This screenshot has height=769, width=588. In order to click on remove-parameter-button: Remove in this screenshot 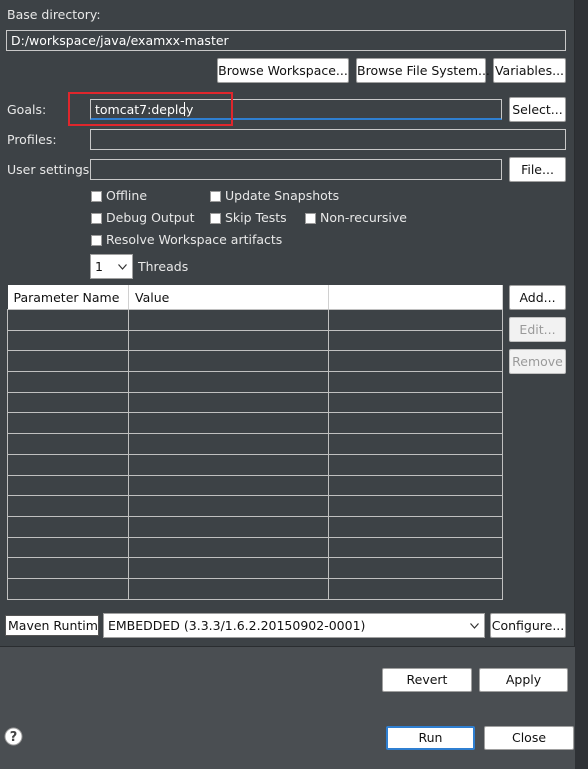, I will do `click(537, 361)`.